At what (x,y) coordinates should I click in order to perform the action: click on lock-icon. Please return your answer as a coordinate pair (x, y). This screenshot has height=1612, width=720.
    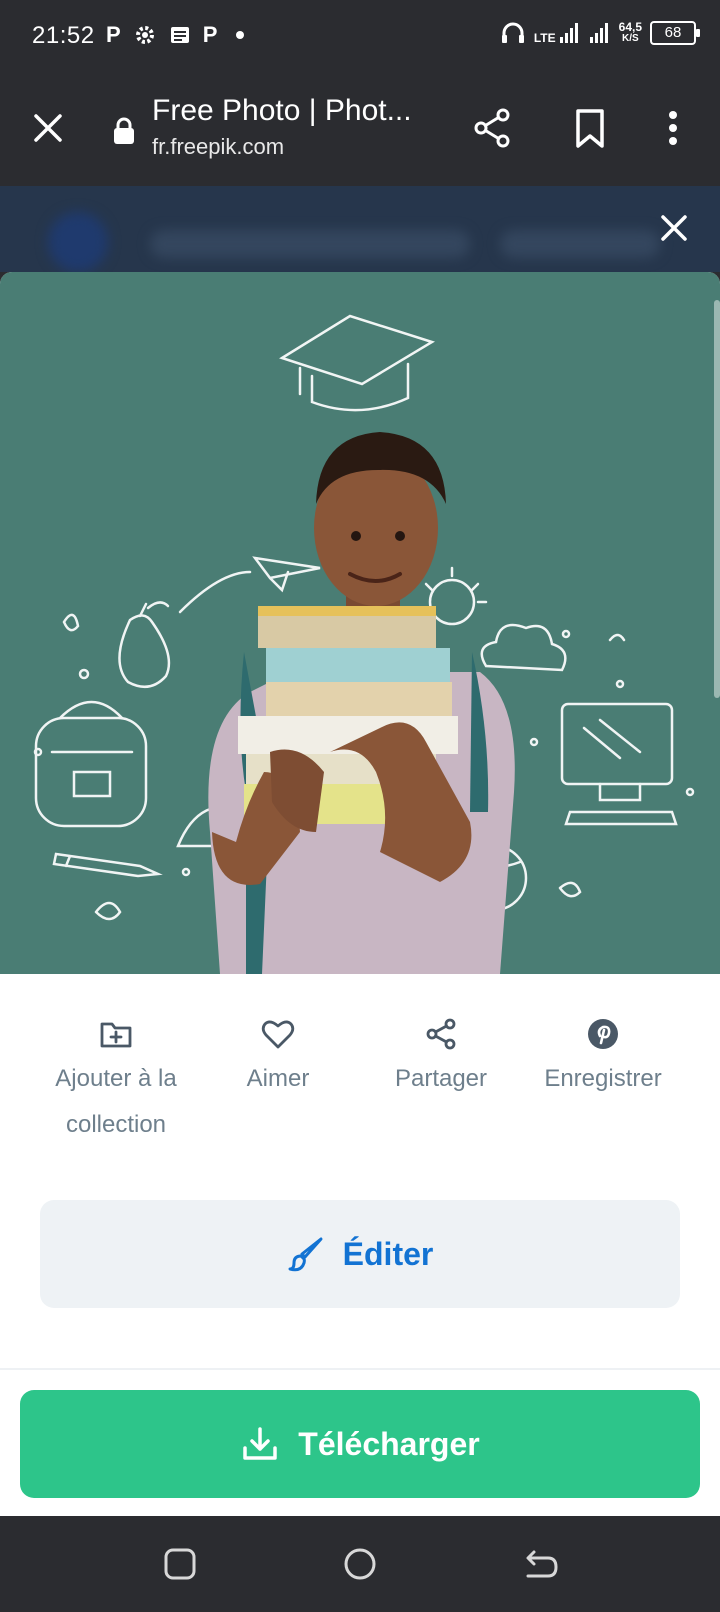
    Looking at the image, I should click on (124, 130).